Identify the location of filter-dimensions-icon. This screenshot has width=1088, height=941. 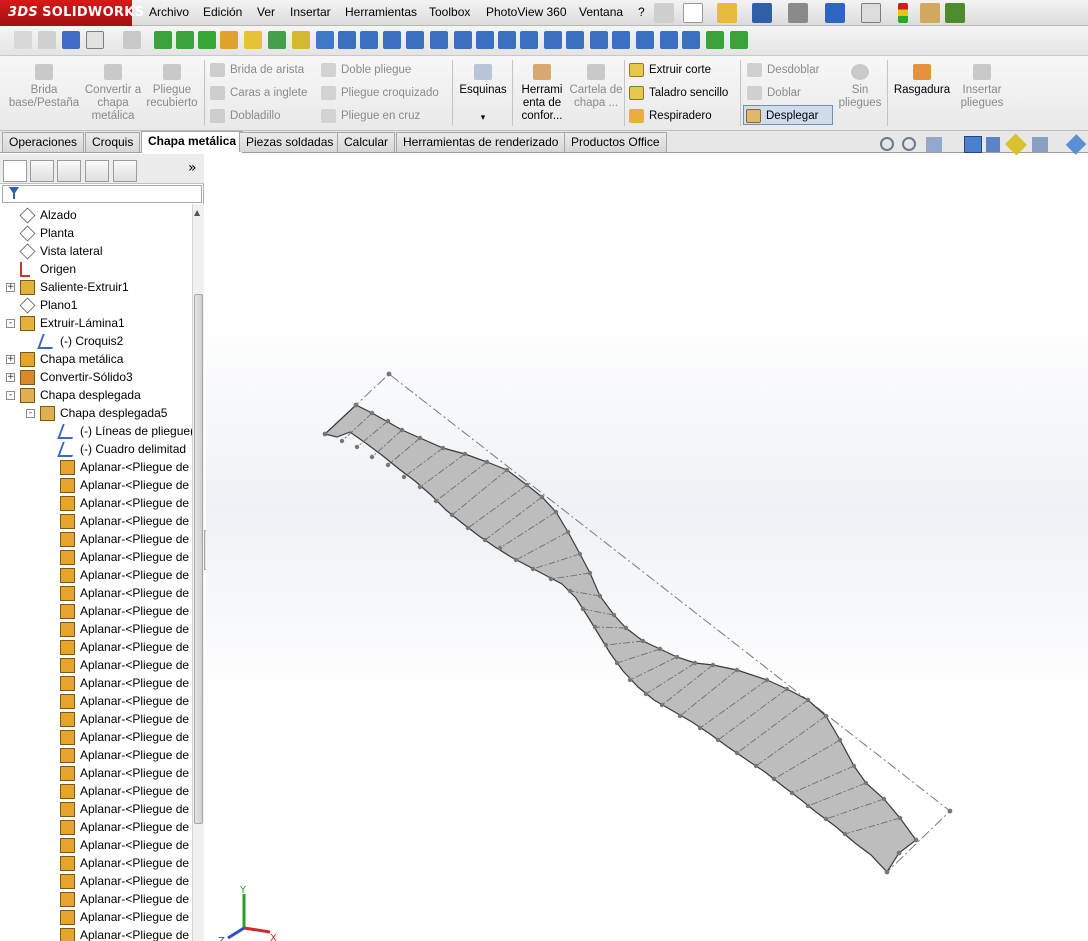
(439, 40).